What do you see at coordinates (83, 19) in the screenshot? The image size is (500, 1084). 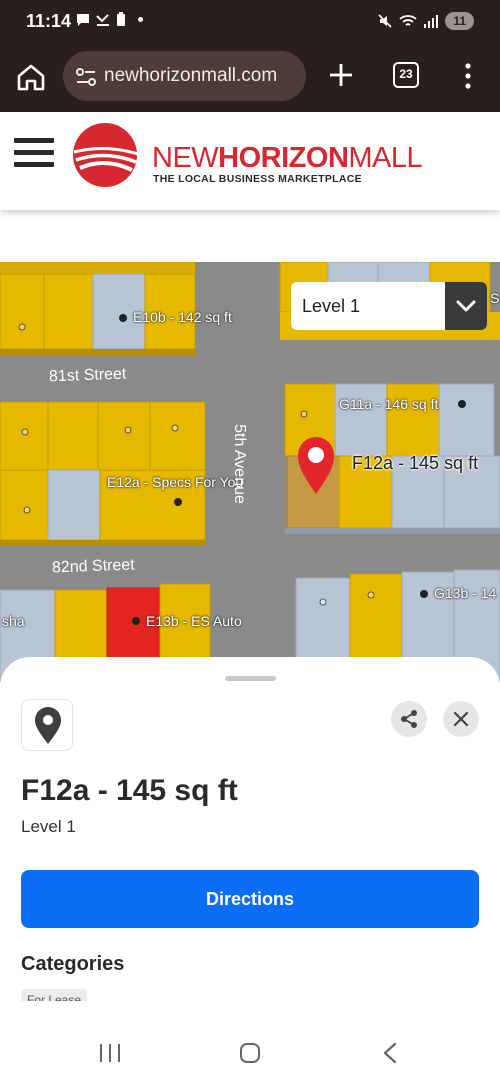 I see `chat-icon` at bounding box center [83, 19].